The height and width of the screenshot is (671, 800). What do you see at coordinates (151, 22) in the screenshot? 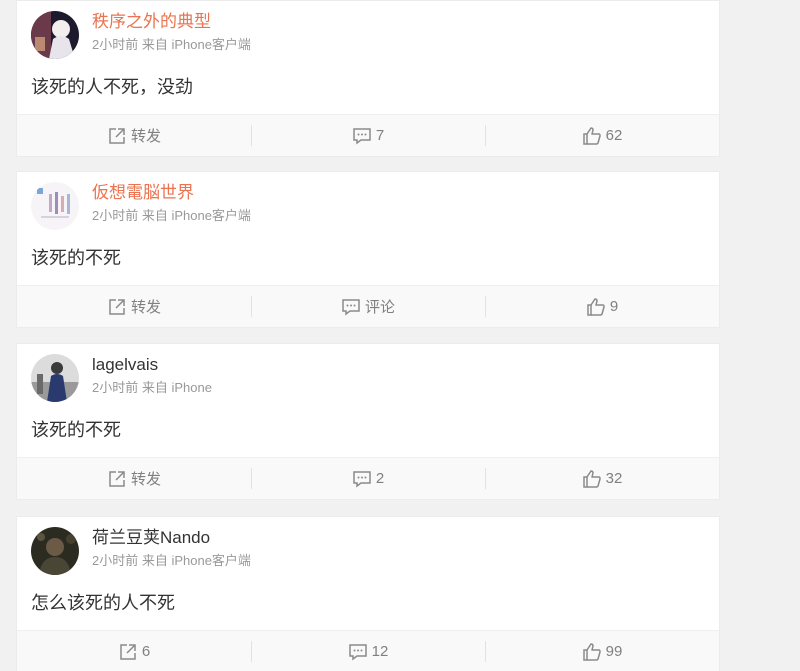
I see `username: 秩序之外的典型` at bounding box center [151, 22].